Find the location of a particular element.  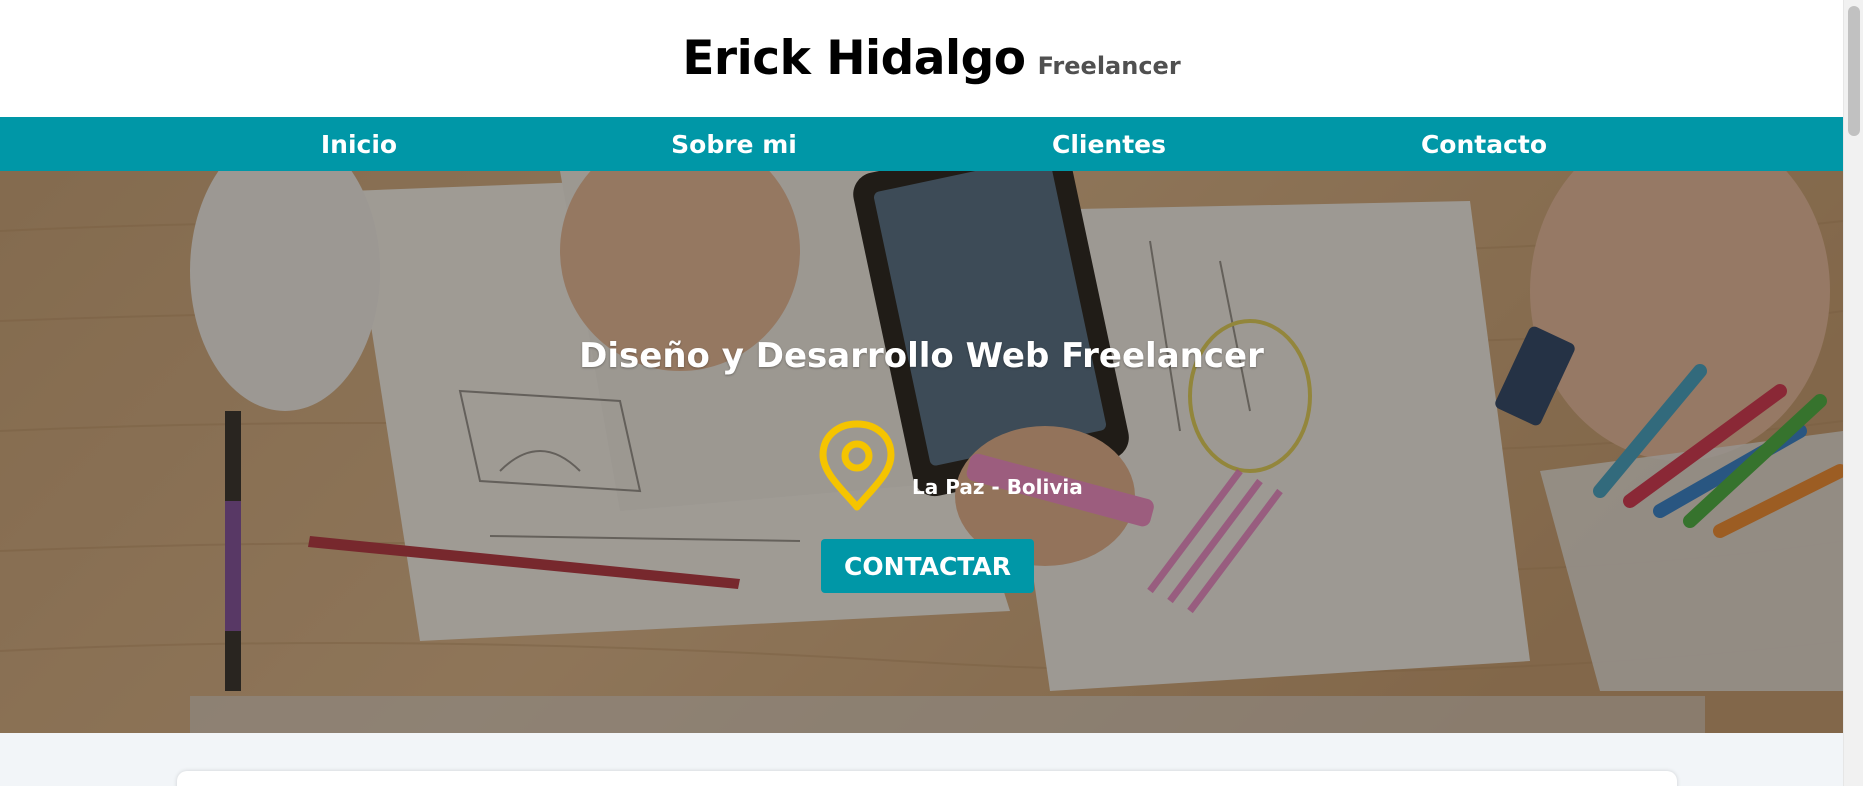

nav-link-sobre-mi: Sobre mi is located at coordinates (734, 144).